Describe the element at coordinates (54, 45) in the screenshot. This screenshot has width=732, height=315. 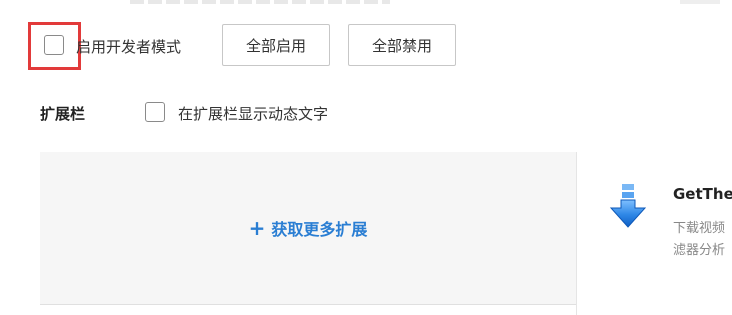
I see `developer-mode-checkbox` at that location.